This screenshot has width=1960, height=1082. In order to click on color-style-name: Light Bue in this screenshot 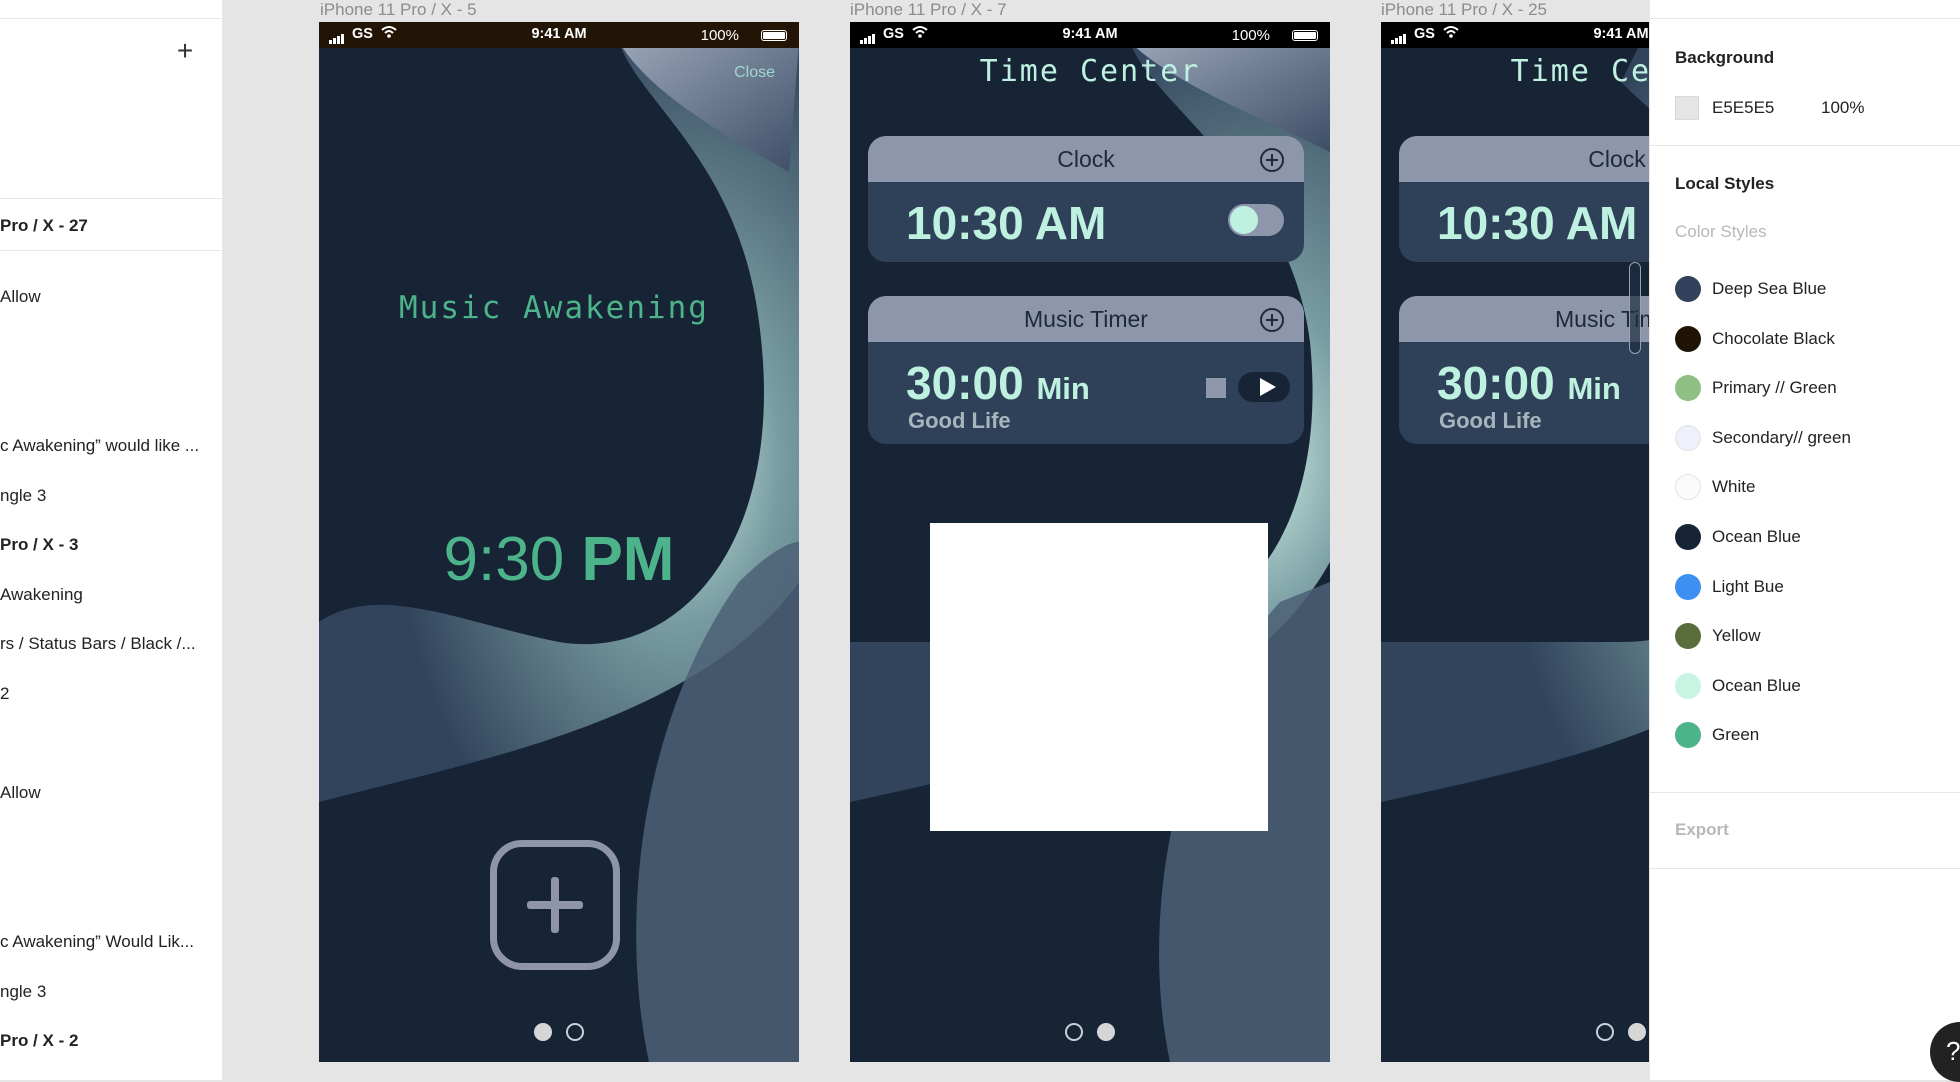, I will do `click(1748, 586)`.